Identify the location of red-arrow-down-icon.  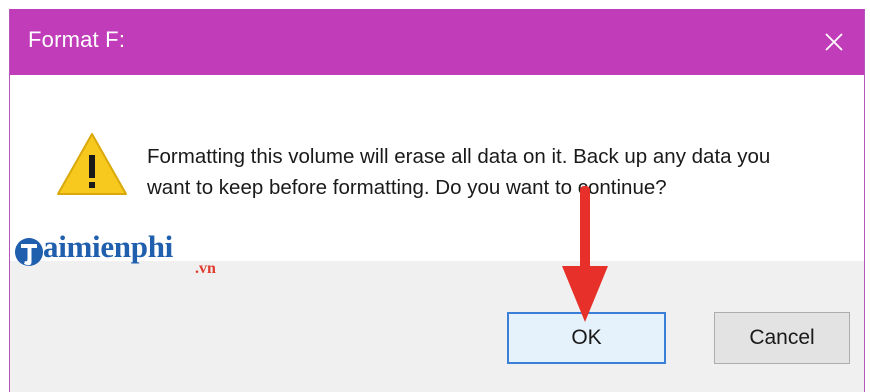
(585, 254).